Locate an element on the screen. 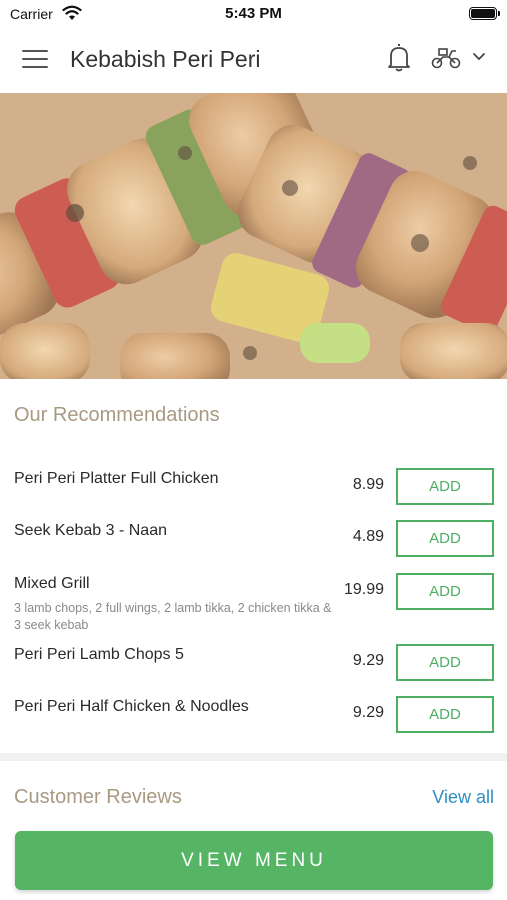 The width and height of the screenshot is (507, 900). status-bar: Carrier 5:43 PM is located at coordinates (253, 14).